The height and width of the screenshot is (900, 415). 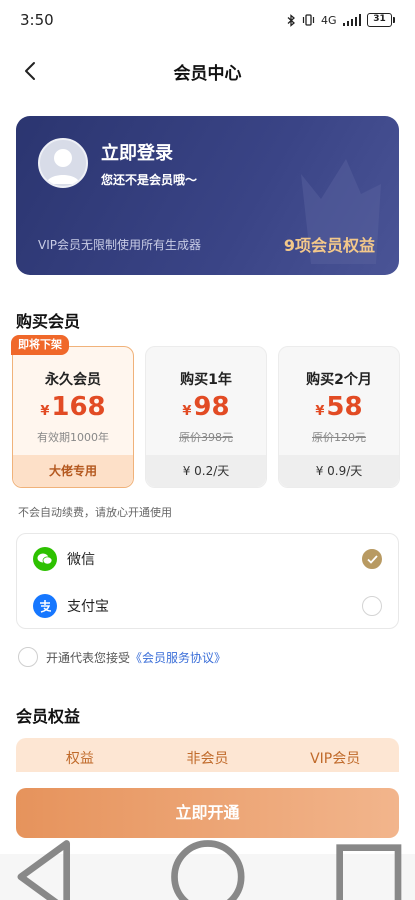 I want to click on status-time: 3:50, so click(x=37, y=20).